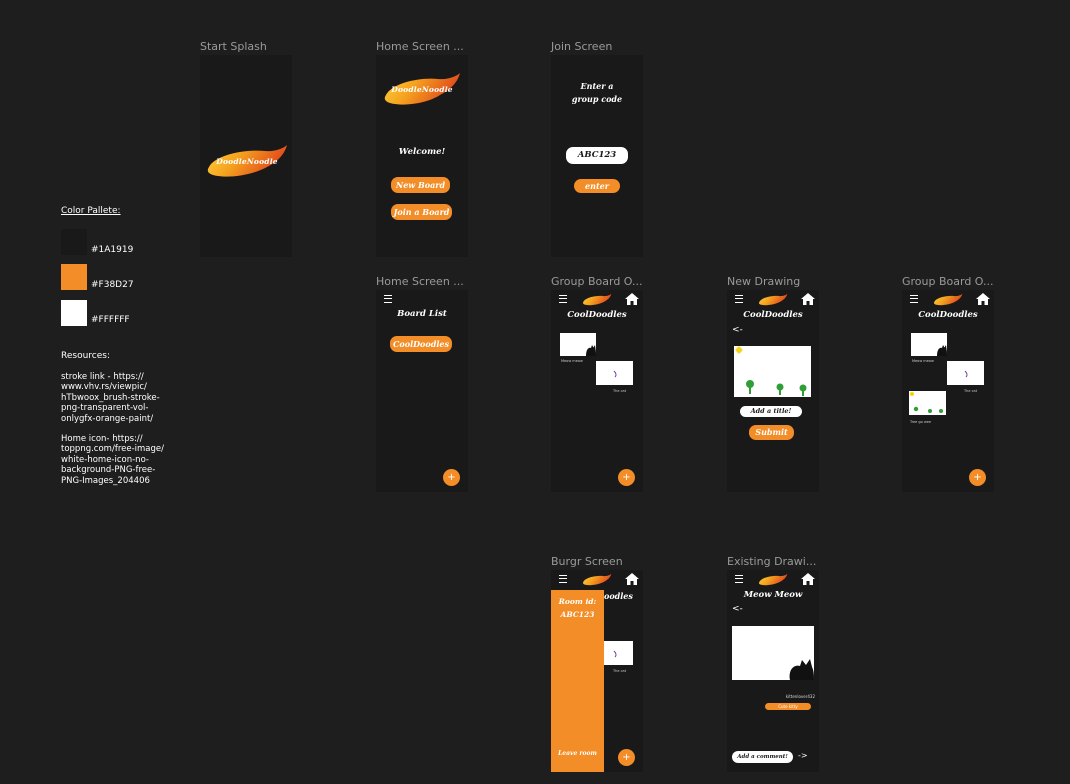  Describe the element at coordinates (421, 212) in the screenshot. I see `join-board-button: Join a Board` at that location.